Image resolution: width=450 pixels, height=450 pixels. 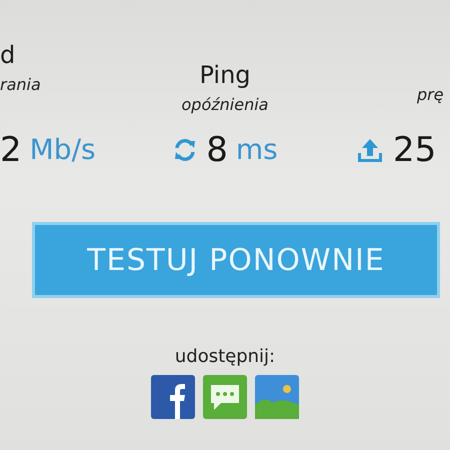 What do you see at coordinates (225, 75) in the screenshot?
I see `stat-title: Ping` at bounding box center [225, 75].